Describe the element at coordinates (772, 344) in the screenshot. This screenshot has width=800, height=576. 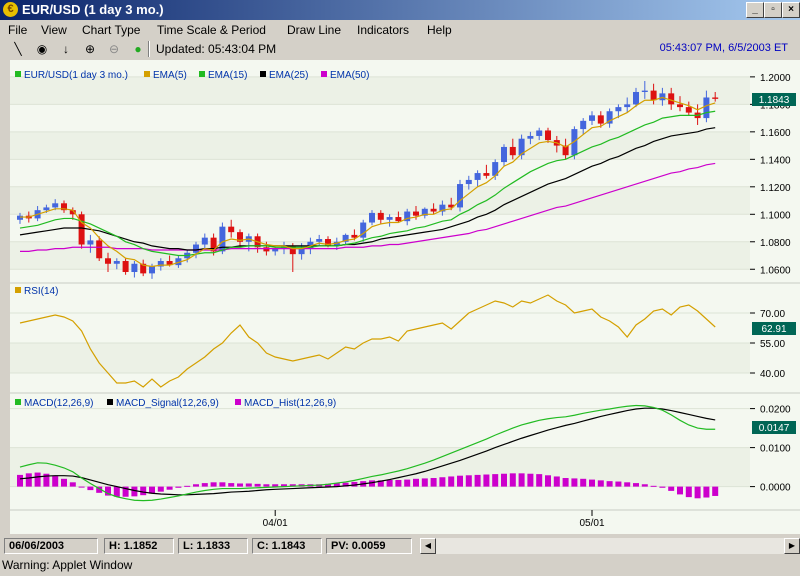
I see `ytick-label-rsi: 55.00` at that location.